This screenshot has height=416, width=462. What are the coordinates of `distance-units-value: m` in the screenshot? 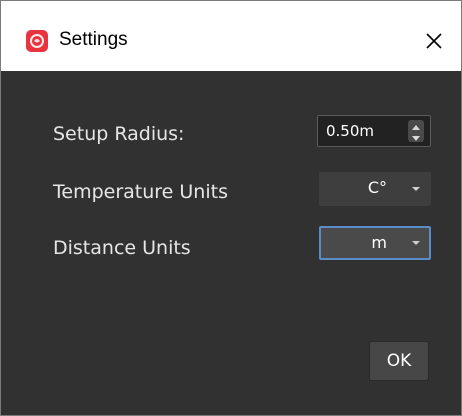 It's located at (379, 242).